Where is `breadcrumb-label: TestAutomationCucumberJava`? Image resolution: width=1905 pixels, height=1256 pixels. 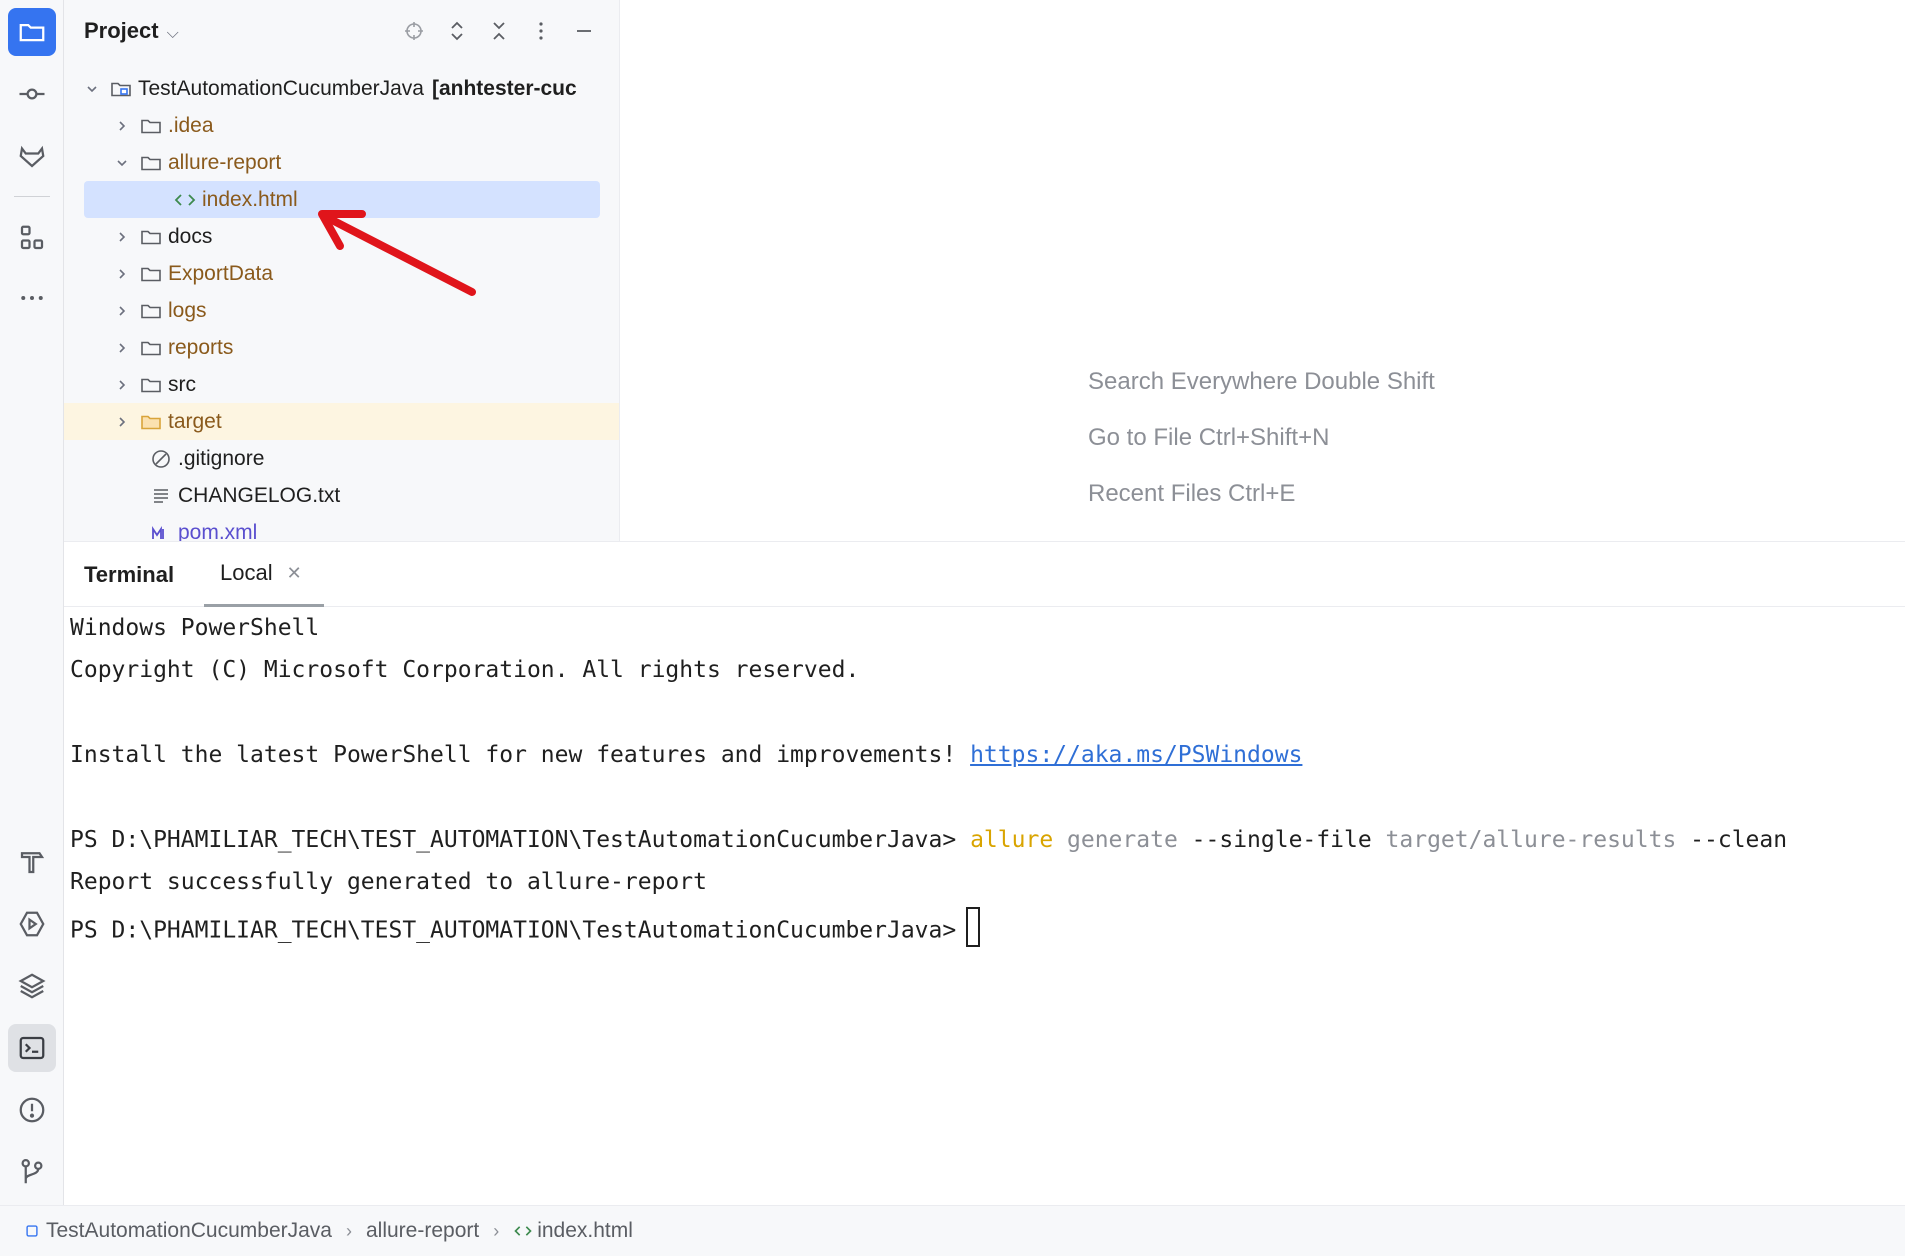 breadcrumb-label: TestAutomationCucumberJava is located at coordinates (189, 1230).